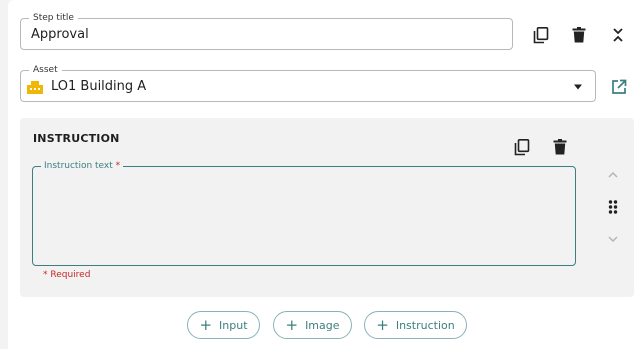 The width and height of the screenshot is (644, 349). Describe the element at coordinates (76, 138) in the screenshot. I see `instruction-heading: INSTRUCTION` at that location.